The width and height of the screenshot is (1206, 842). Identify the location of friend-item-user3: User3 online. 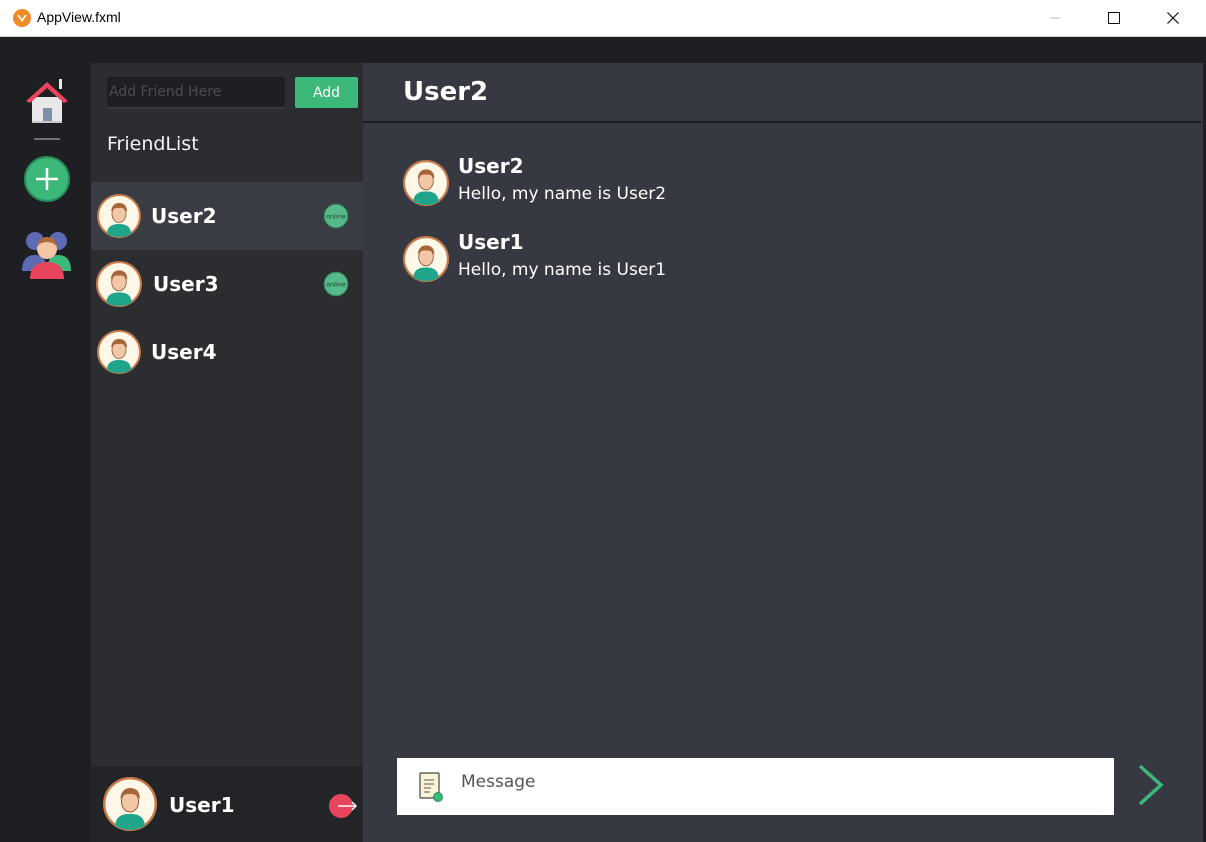
(227, 284).